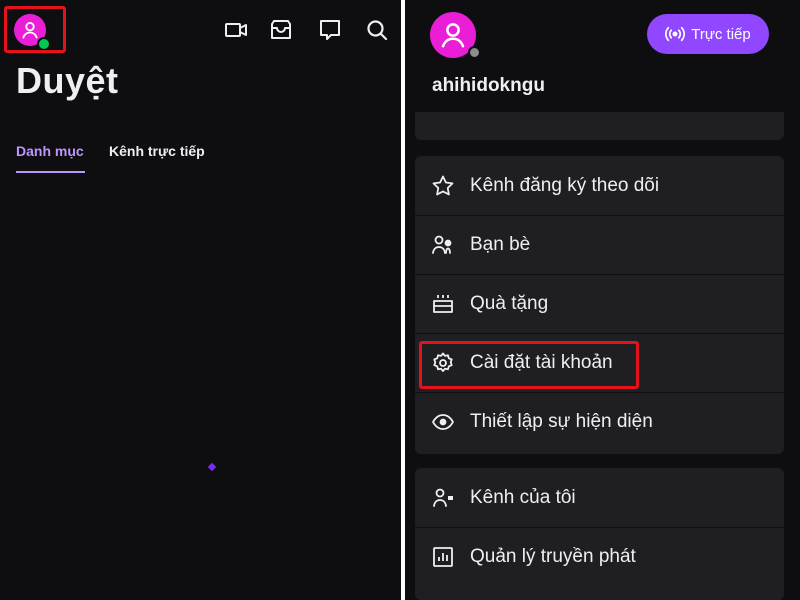  I want to click on search-icon, so click(377, 30).